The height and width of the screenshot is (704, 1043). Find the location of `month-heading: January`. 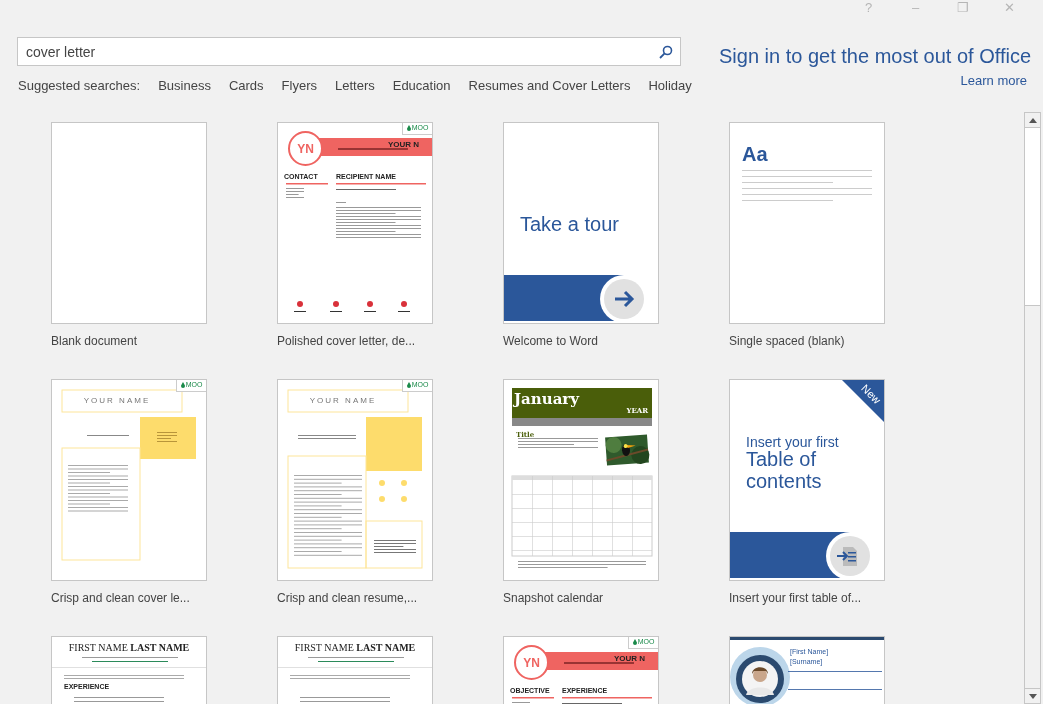

month-heading: January is located at coordinates (546, 399).